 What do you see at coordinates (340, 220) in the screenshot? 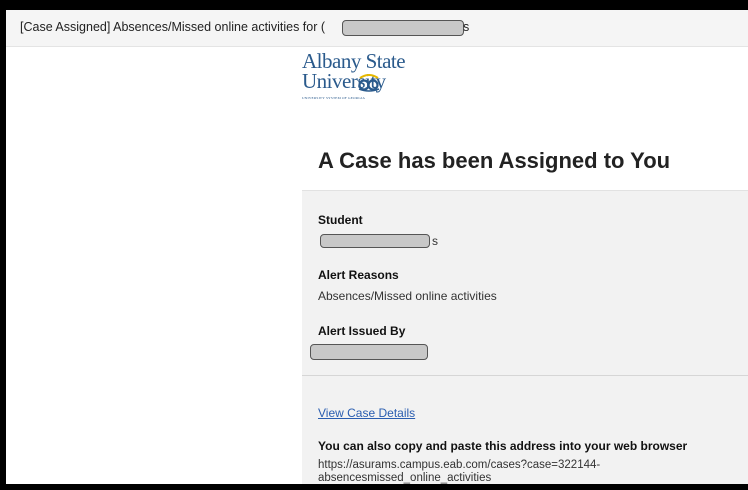
I see `student-label: Student` at bounding box center [340, 220].